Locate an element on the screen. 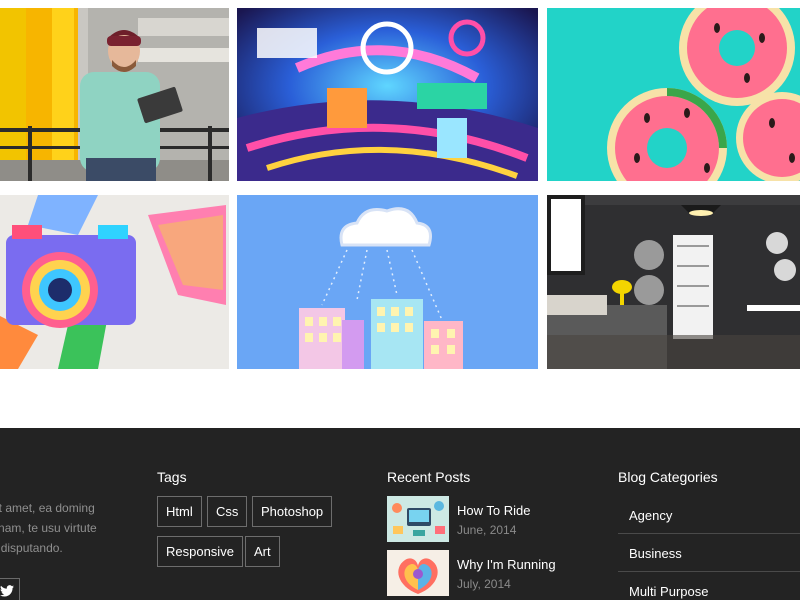  about-line: dolor sit amet, ea doming is located at coordinates (47, 508).